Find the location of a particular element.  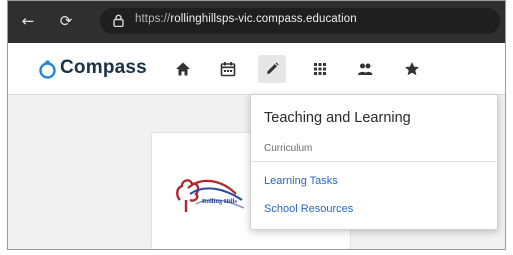

back-arrow-icon: ← is located at coordinates (28, 21).